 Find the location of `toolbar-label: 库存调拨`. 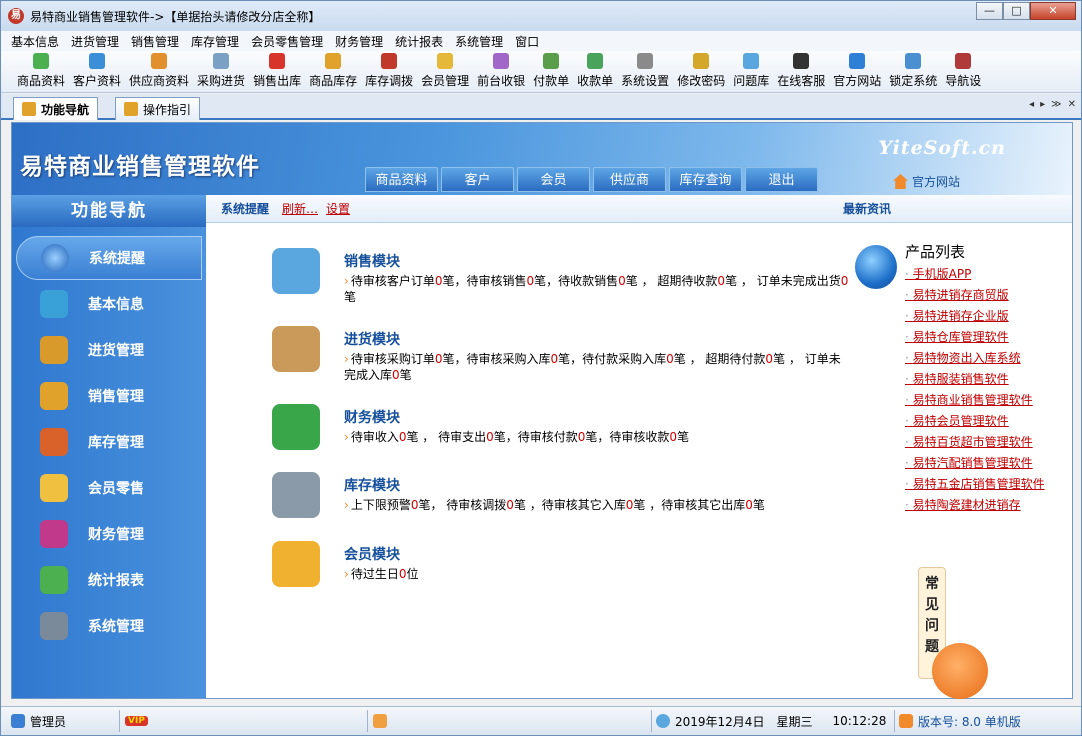

toolbar-label: 库存调拨 is located at coordinates (389, 81).